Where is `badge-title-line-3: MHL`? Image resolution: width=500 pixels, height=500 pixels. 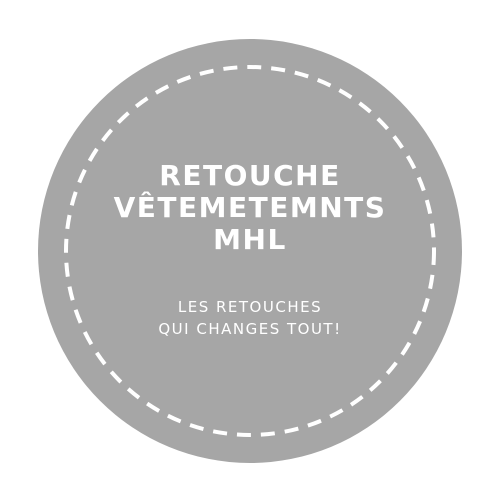
badge-title-line-3: MHL is located at coordinates (250, 239).